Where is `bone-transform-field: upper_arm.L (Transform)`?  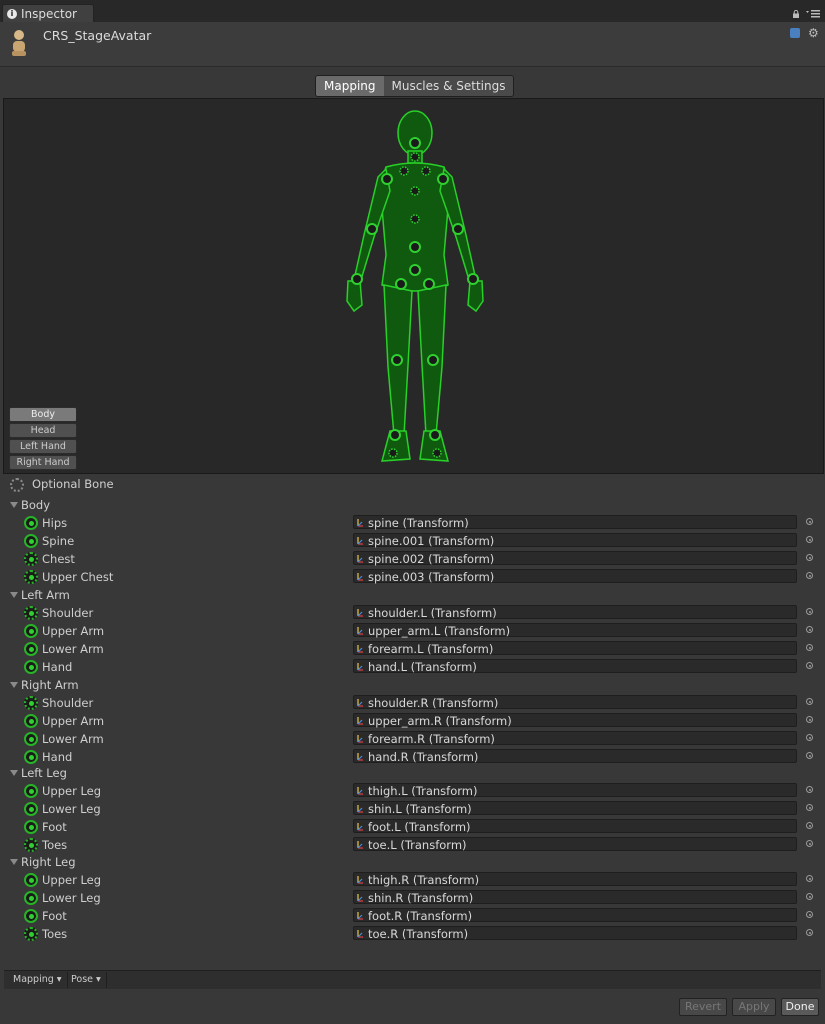 bone-transform-field: upper_arm.L (Transform) is located at coordinates (575, 630).